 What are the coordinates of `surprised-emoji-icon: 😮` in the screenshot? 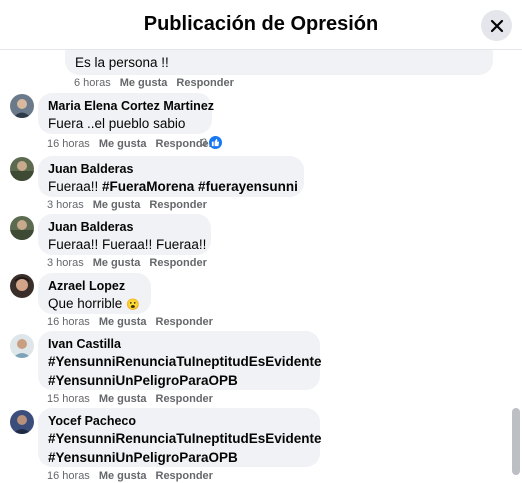 It's located at (133, 305).